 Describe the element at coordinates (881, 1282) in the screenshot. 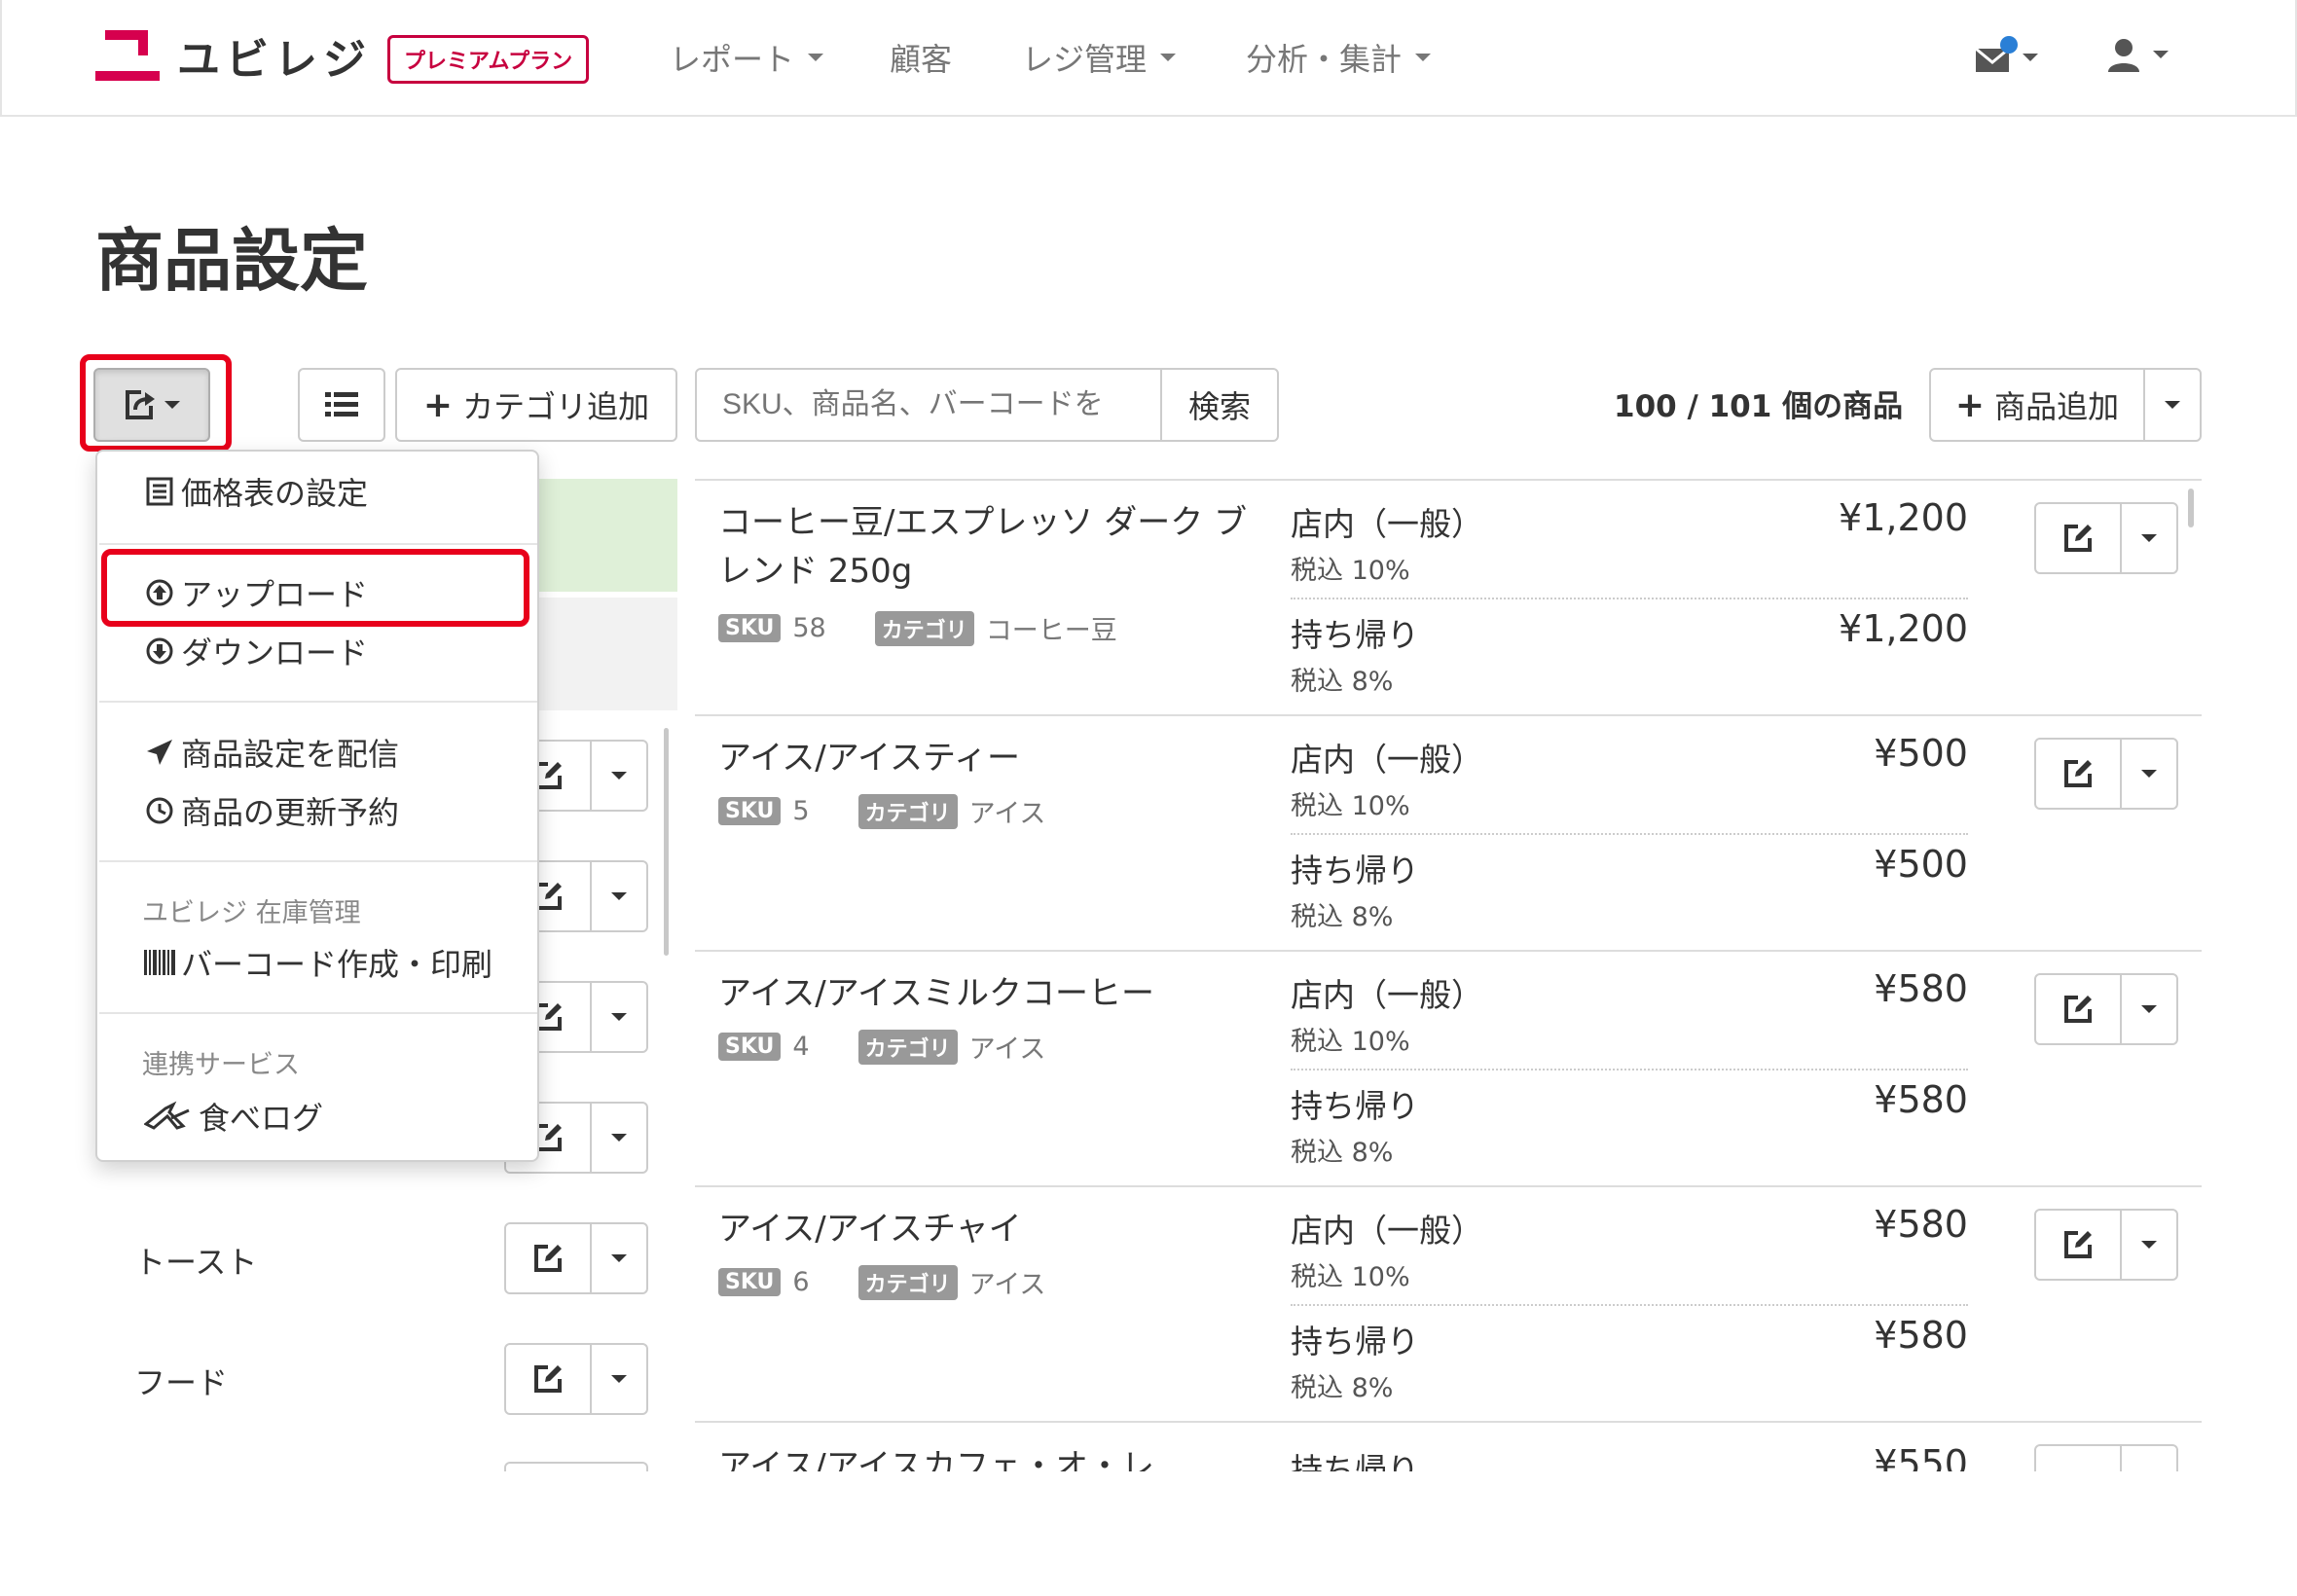

I see `product-meta: SKU 6 カテゴリ アイス` at that location.